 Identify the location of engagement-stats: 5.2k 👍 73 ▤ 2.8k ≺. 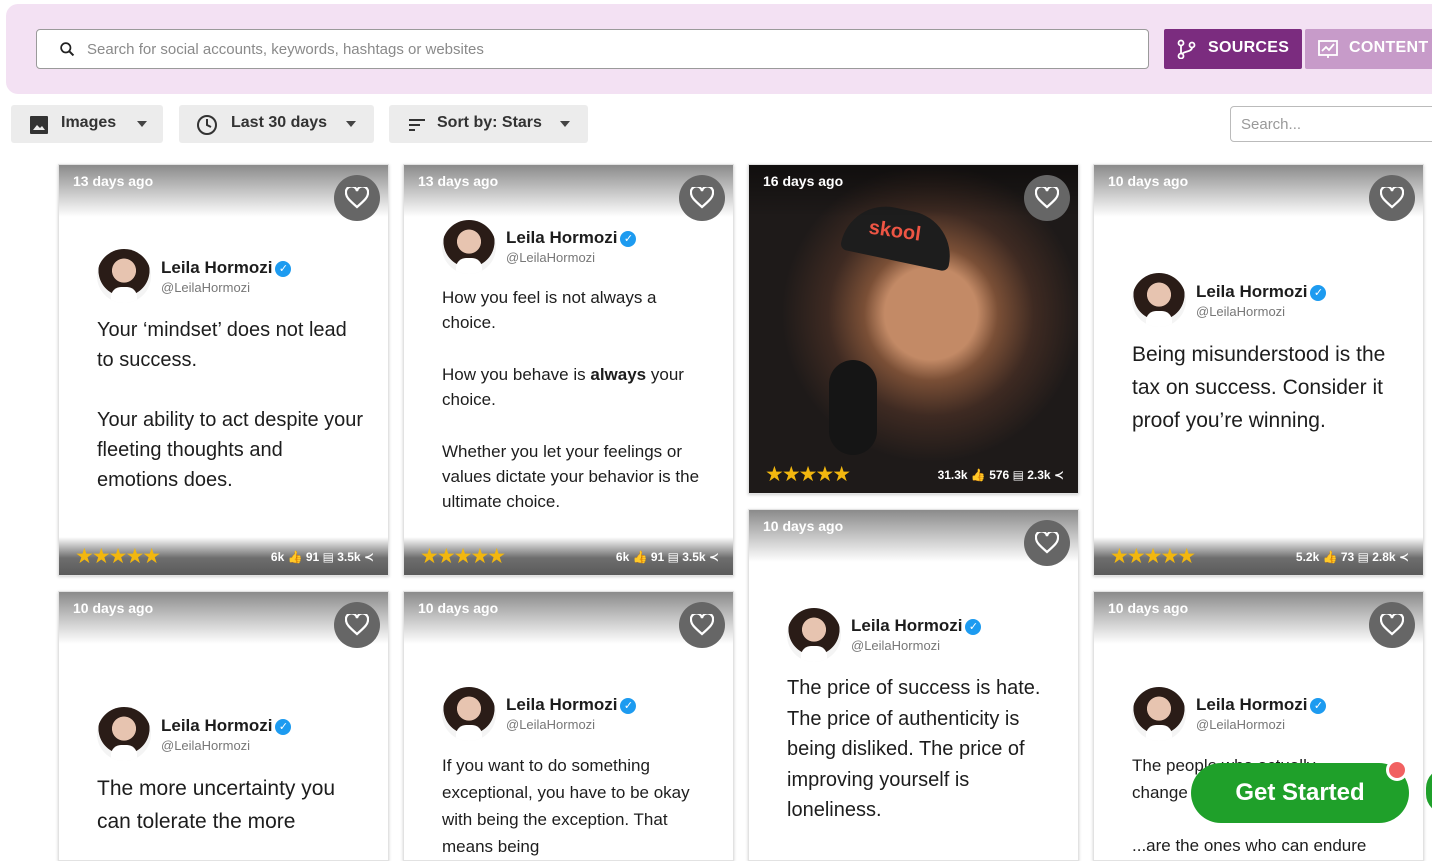
(1352, 557).